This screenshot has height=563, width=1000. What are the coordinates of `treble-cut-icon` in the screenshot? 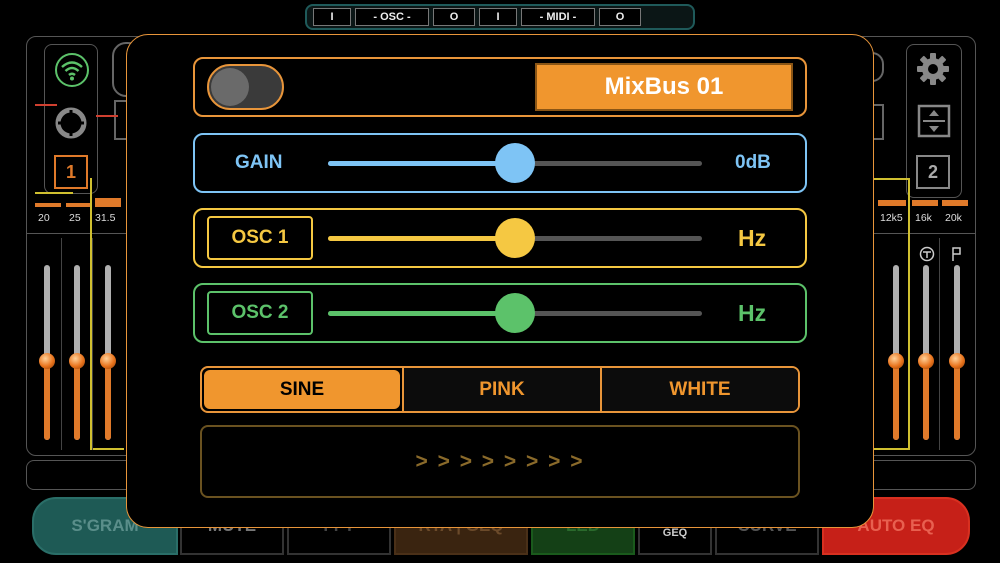 It's located at (927, 256).